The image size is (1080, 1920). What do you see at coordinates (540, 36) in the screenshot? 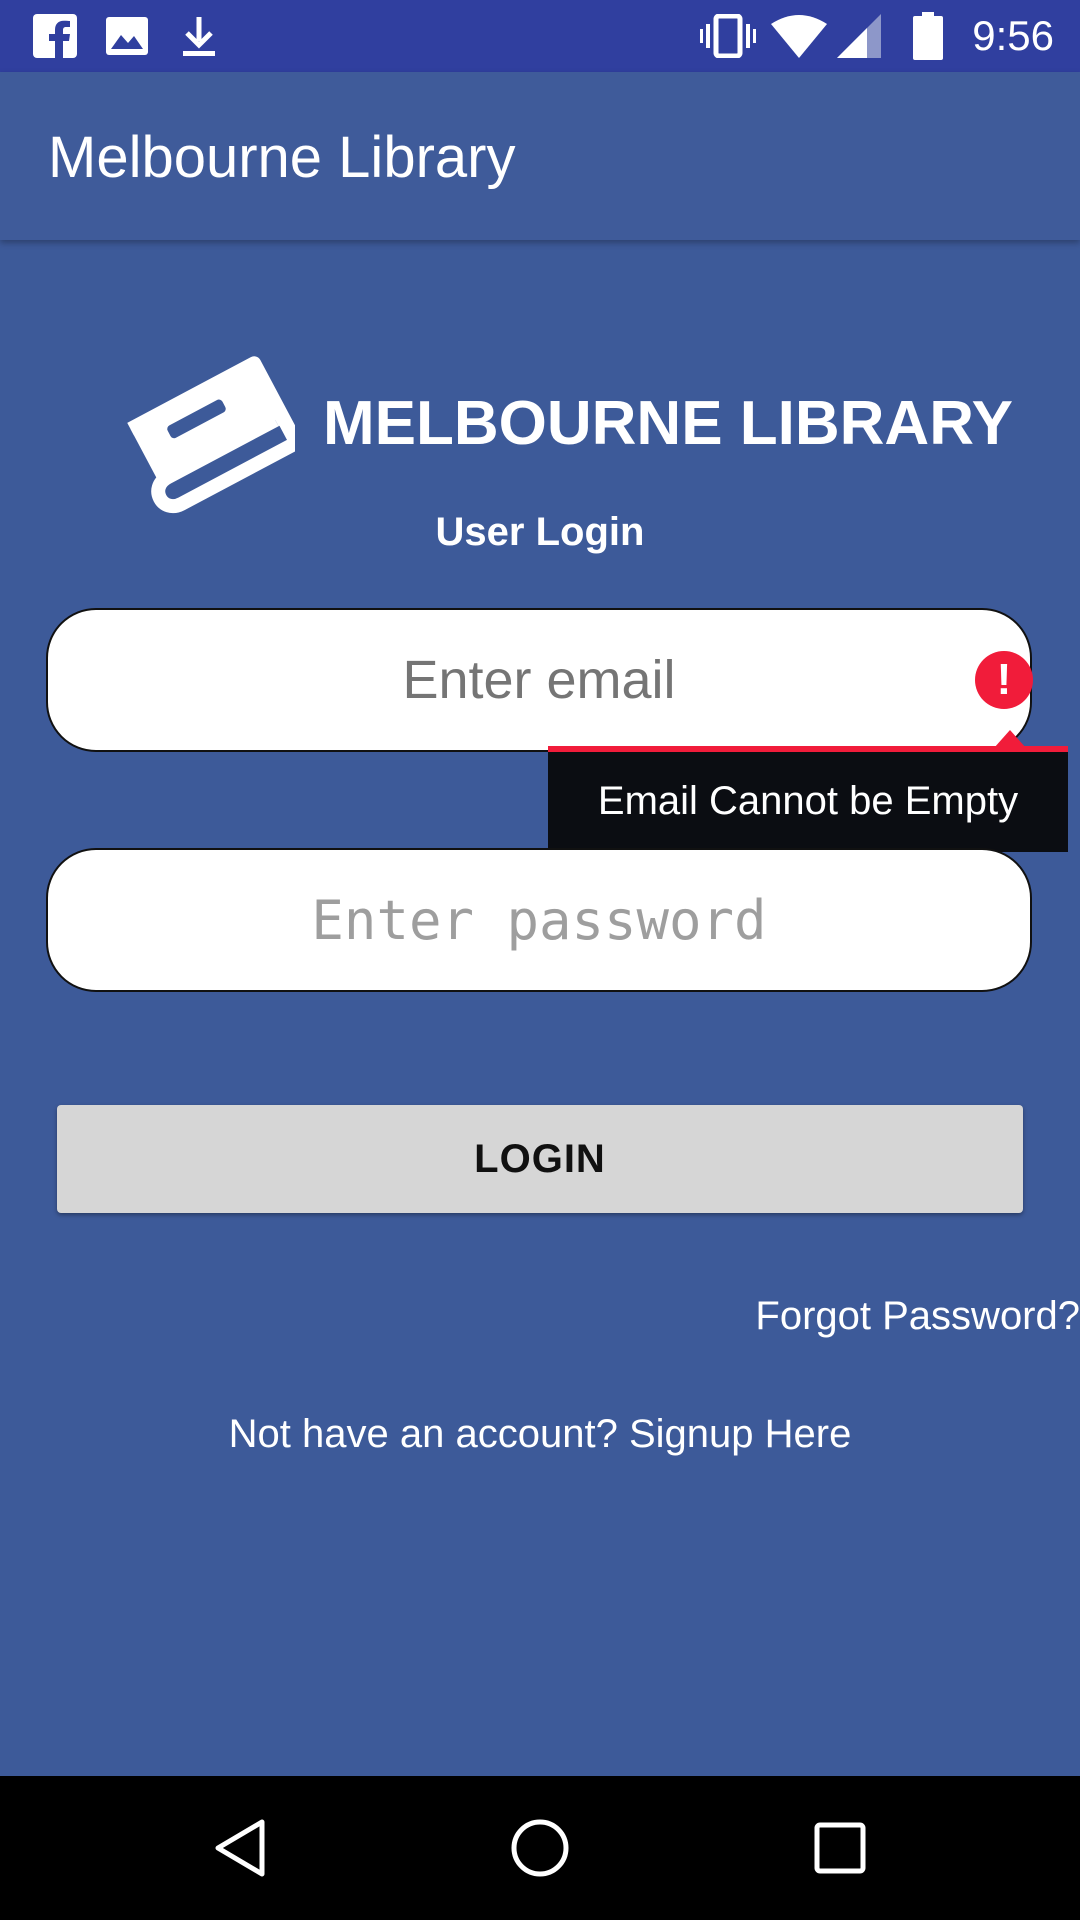
I see `status-bar: 9:56` at bounding box center [540, 36].